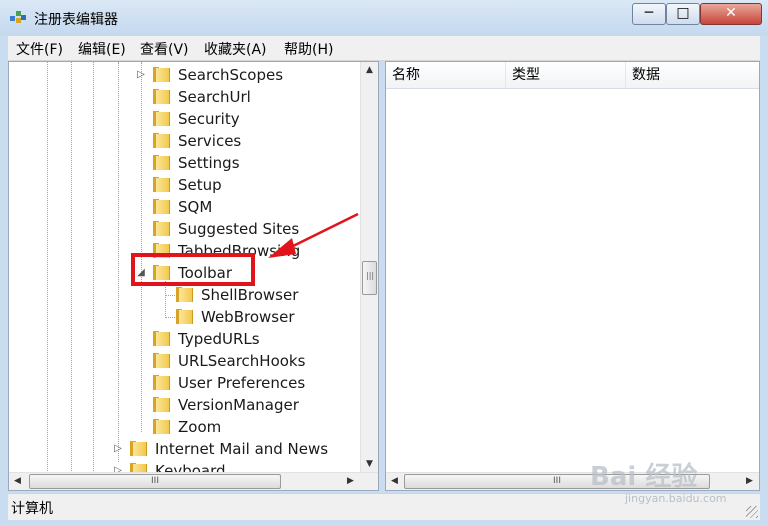 The height and width of the screenshot is (526, 768). I want to click on tree-node-label: SQM, so click(195, 207).